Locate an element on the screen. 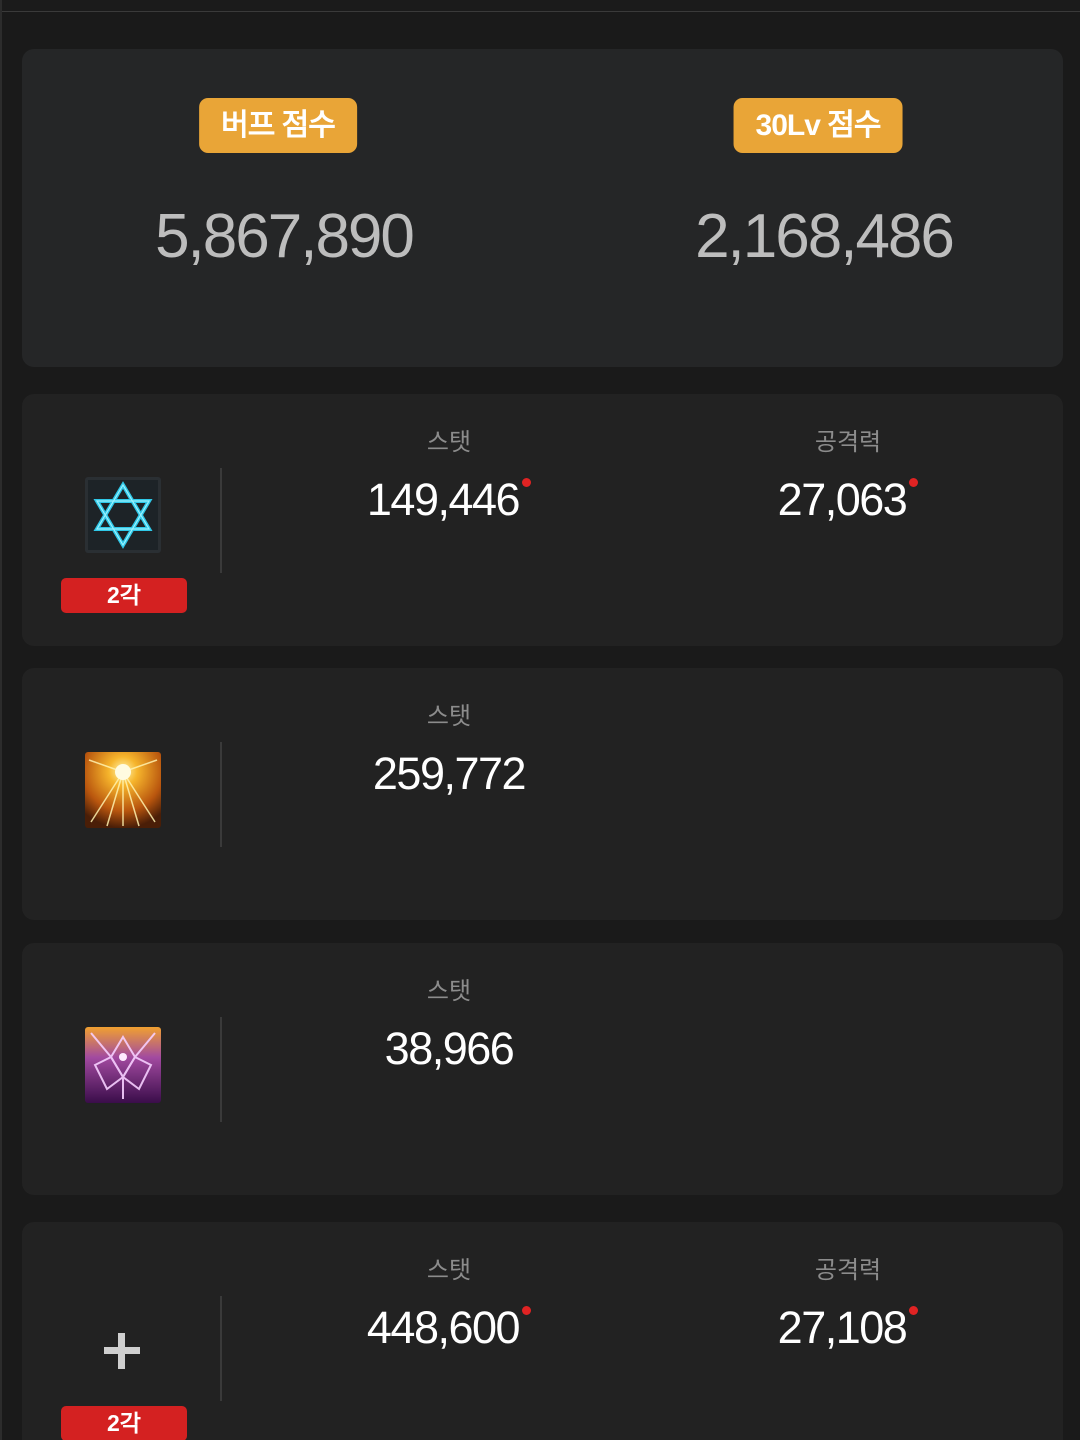  attack-value: 27,108 is located at coordinates (848, 1328).